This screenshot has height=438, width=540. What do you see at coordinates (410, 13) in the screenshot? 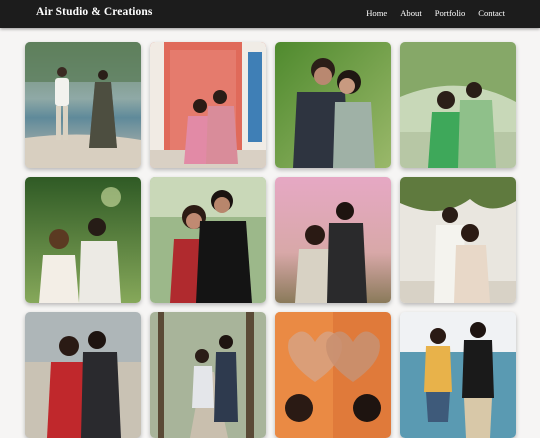
I see `nav-link-about: About` at bounding box center [410, 13].